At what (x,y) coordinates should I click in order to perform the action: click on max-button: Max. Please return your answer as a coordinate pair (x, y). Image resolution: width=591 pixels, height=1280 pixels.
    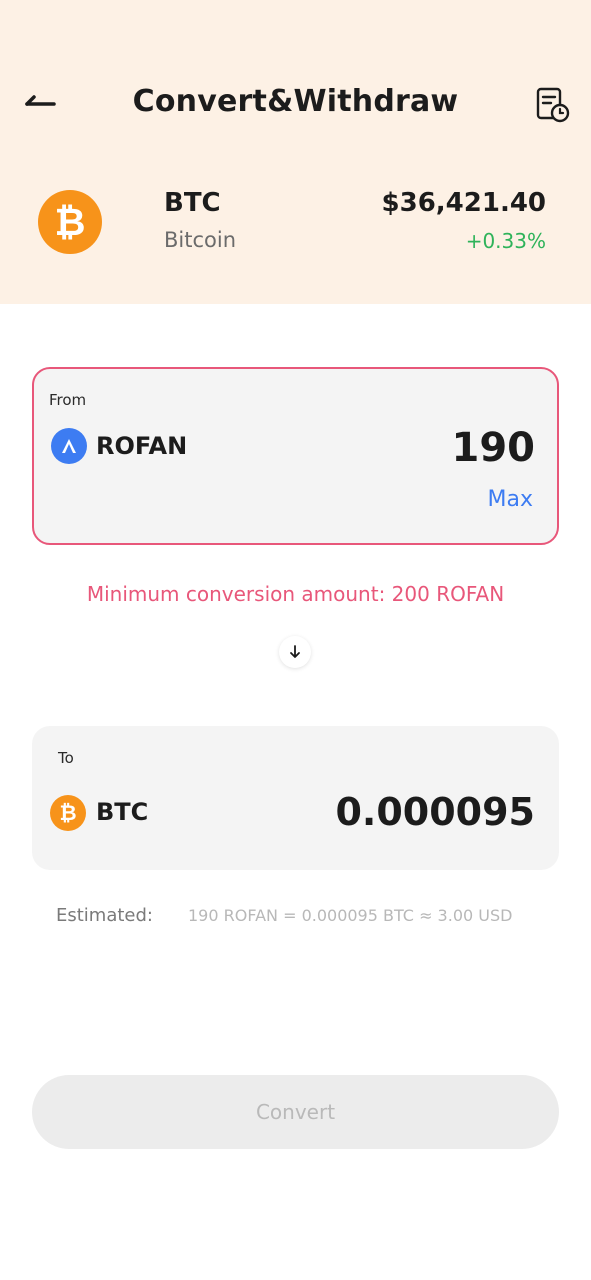
    Looking at the image, I should click on (510, 499).